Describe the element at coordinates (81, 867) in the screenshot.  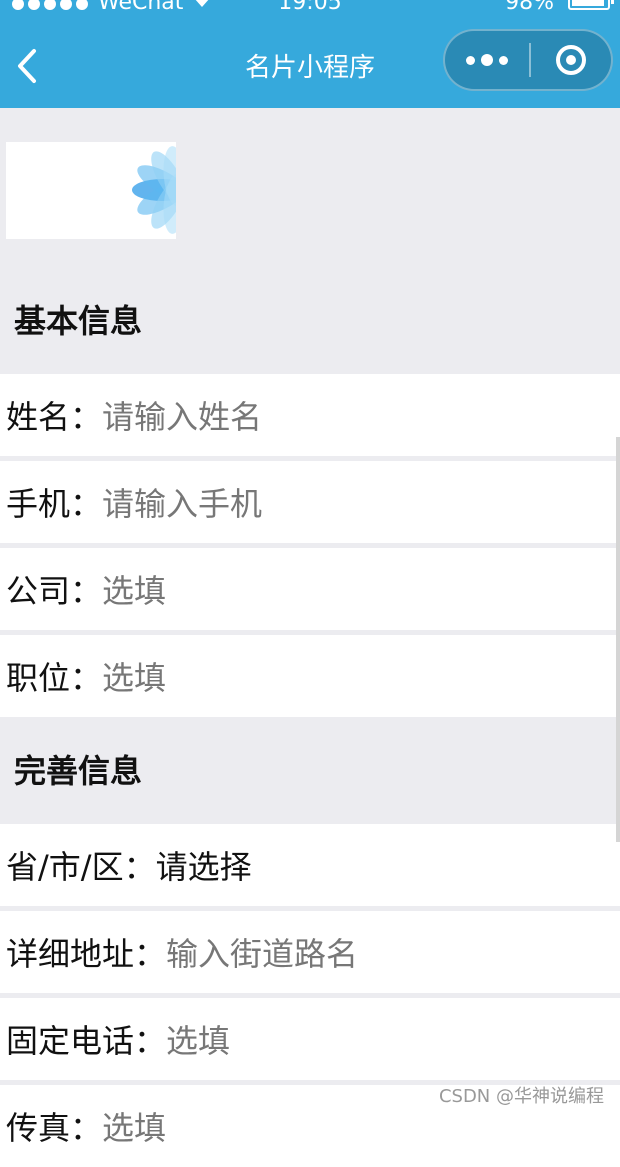
I see `field-label: 省/市/区：` at that location.